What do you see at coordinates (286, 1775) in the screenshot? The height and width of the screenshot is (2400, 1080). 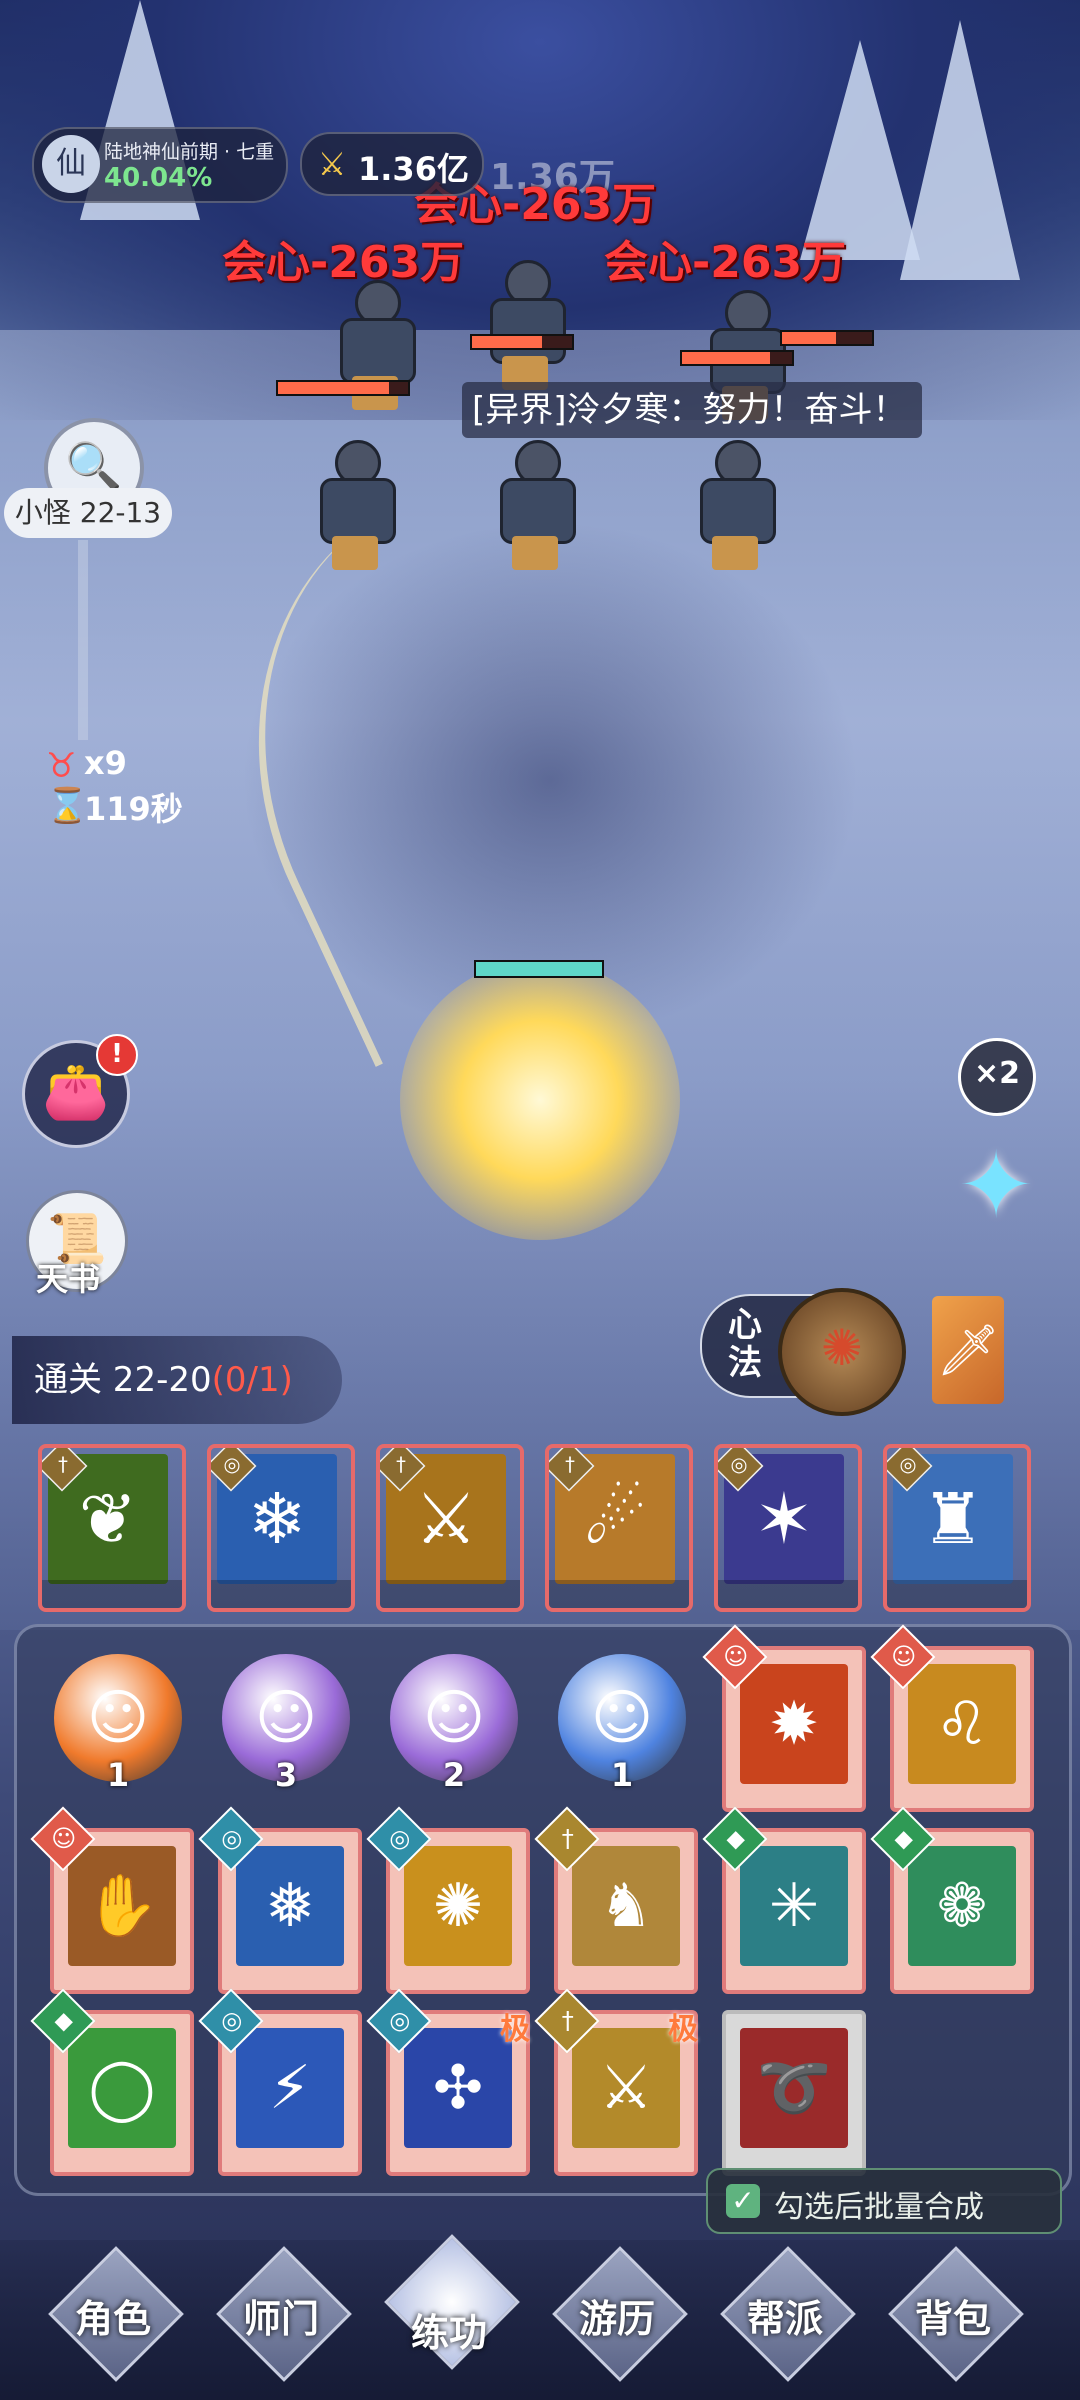 I see `orb-count: 3` at bounding box center [286, 1775].